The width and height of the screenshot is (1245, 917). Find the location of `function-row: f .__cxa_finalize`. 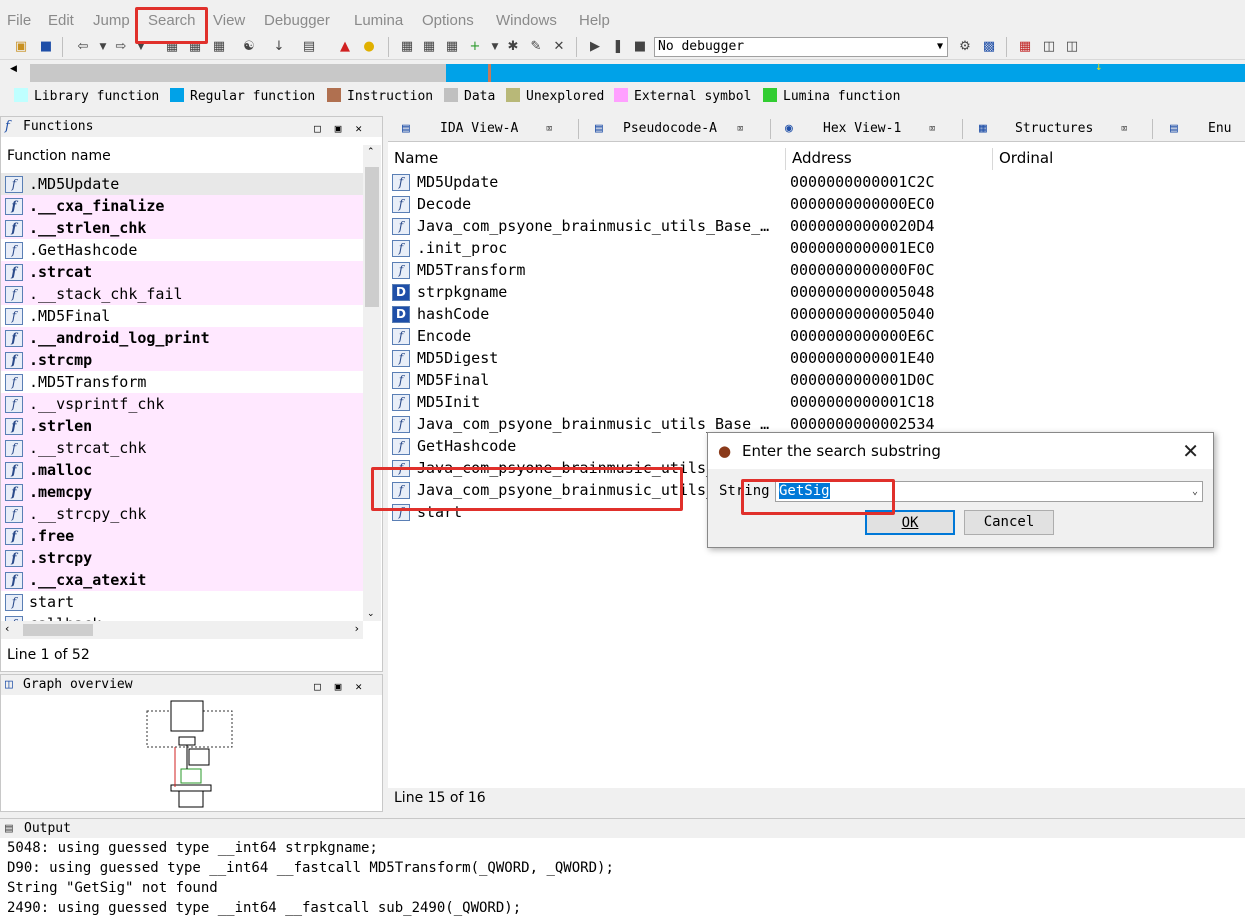

function-row: f .__cxa_finalize is located at coordinates (182, 206).